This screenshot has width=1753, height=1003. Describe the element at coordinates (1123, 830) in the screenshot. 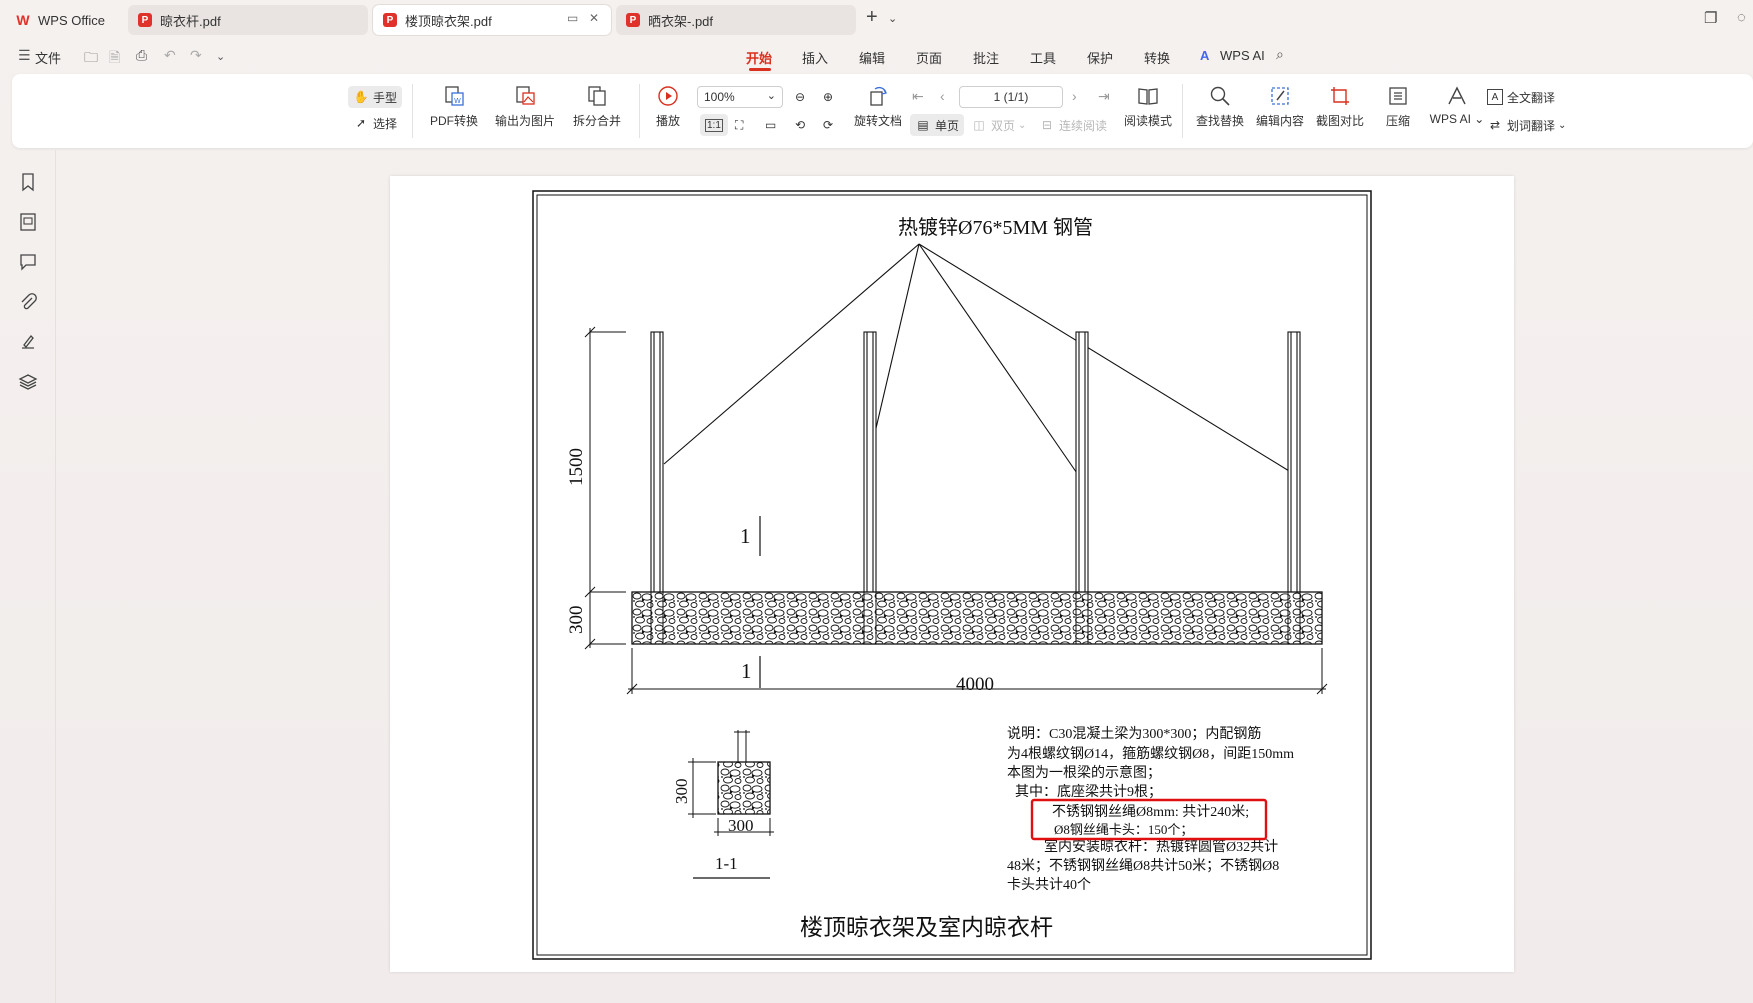

I see `note-line-6: Ø8钢丝绳卡头：150个；` at that location.